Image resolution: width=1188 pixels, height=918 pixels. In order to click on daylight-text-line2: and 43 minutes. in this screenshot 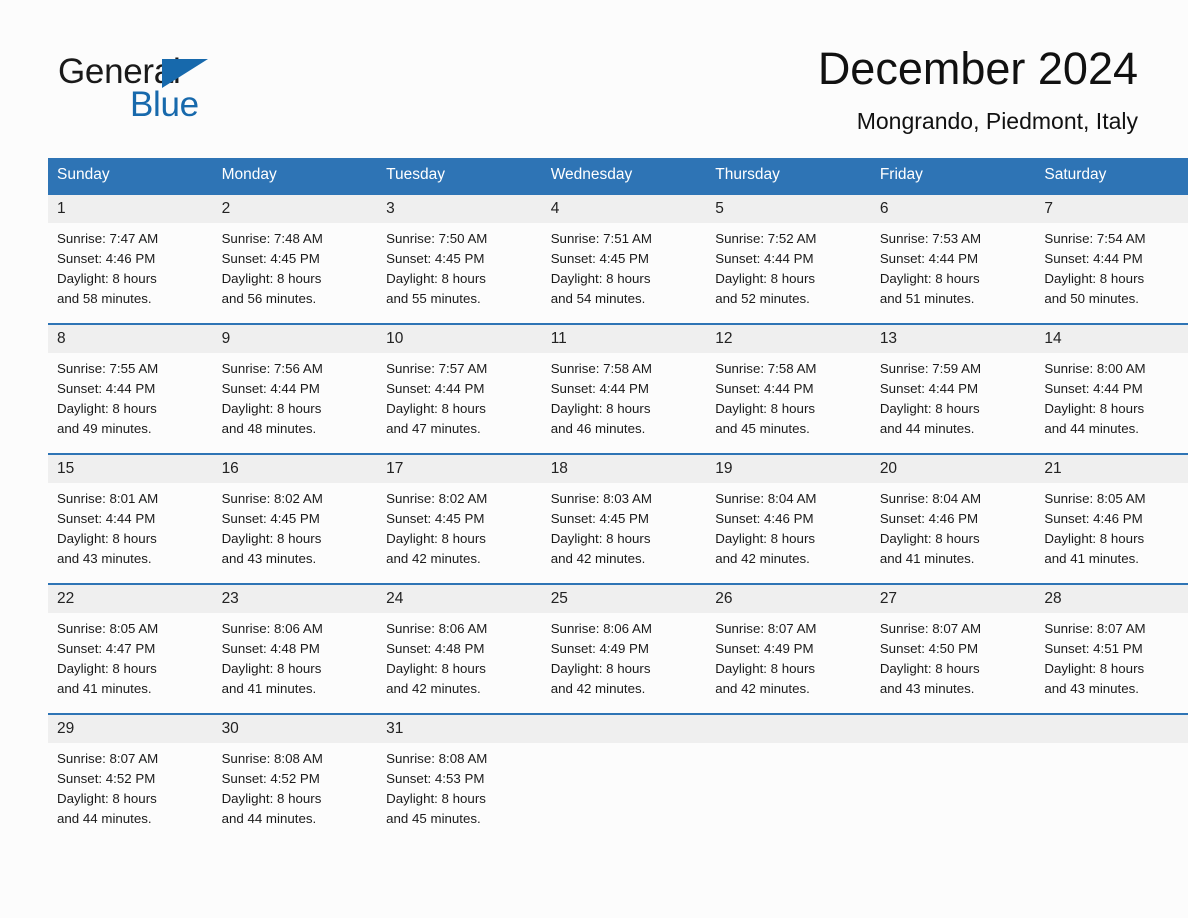, I will do `click(269, 559)`.